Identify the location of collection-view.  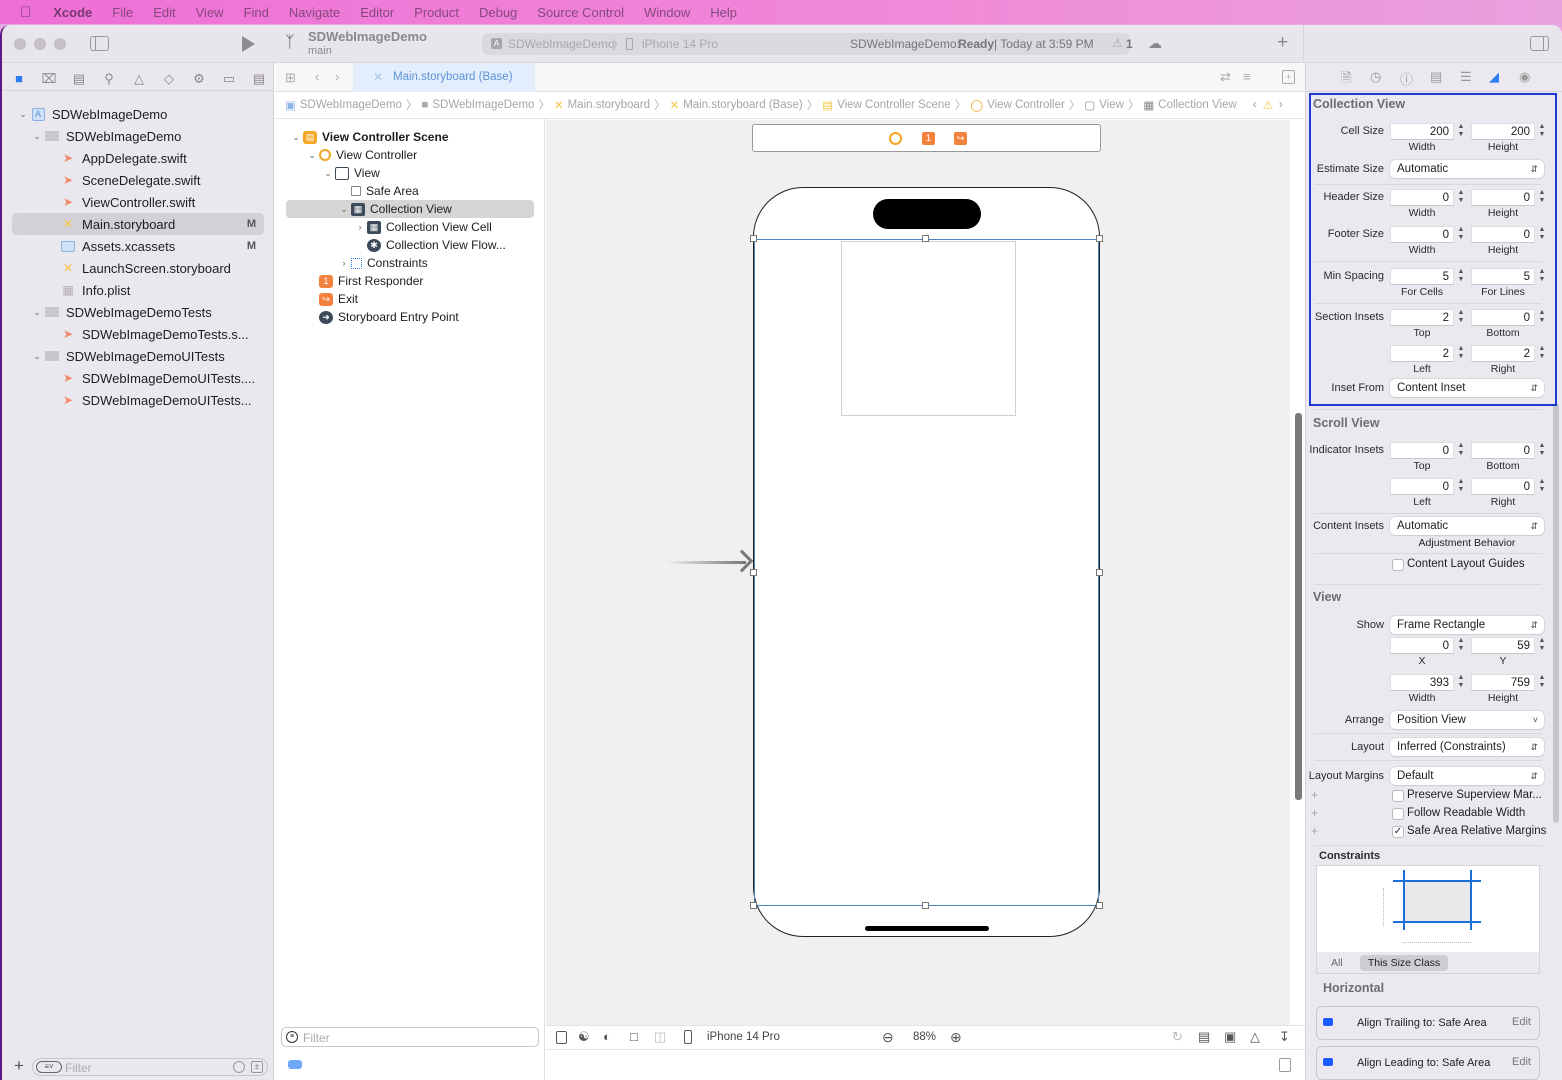
(926, 572).